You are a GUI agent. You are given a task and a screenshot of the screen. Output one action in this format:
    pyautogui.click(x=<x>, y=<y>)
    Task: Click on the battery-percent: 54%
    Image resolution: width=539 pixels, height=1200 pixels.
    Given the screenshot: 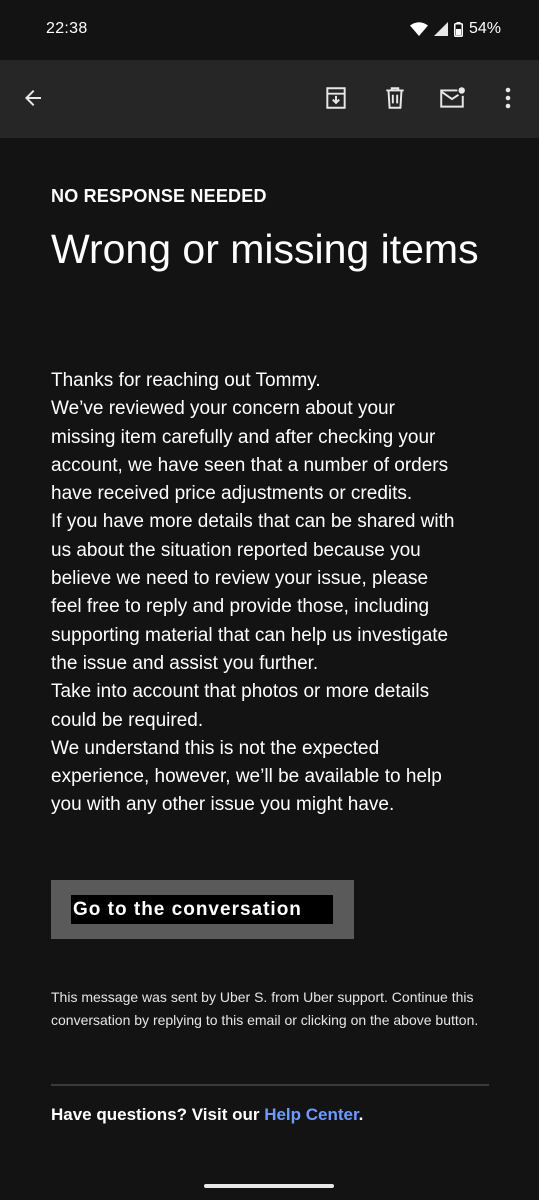 What is the action you would take?
    pyautogui.click(x=484, y=28)
    